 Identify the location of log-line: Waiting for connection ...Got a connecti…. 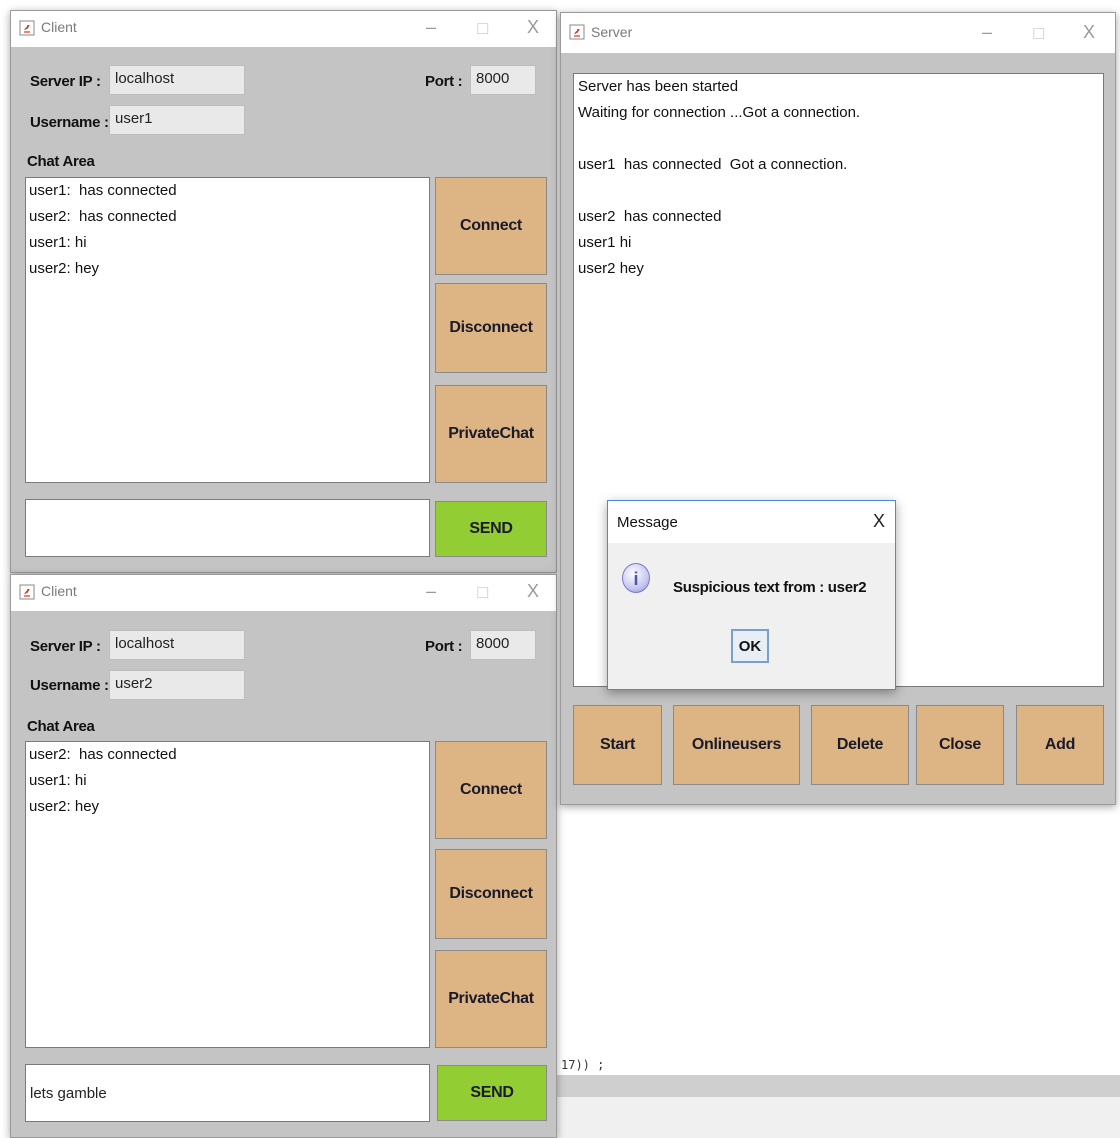
(719, 112).